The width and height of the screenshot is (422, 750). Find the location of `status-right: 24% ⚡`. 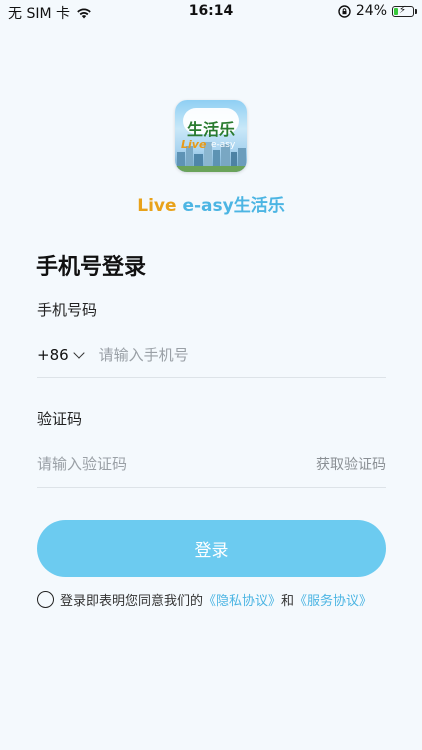

status-right: 24% ⚡ is located at coordinates (377, 11).